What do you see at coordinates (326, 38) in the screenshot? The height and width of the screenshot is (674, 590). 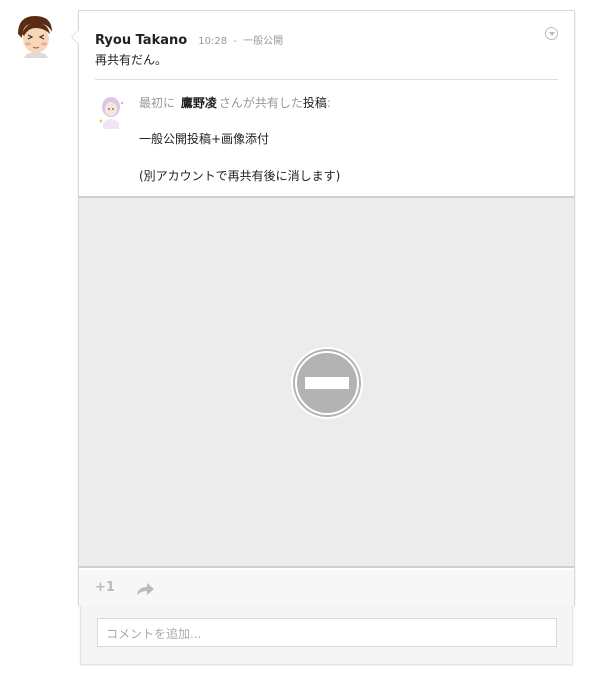 I see `post-header: Ryou Takano 10:28 - 一般公開` at bounding box center [326, 38].